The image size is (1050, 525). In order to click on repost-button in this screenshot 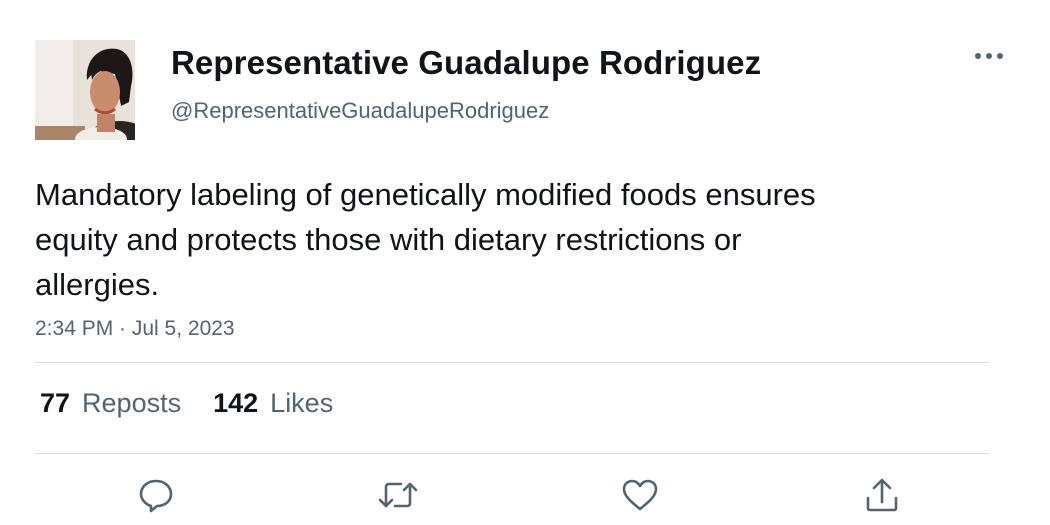, I will do `click(398, 495)`.